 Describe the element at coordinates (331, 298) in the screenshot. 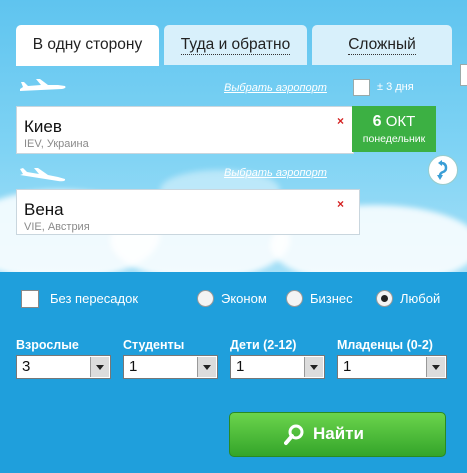

I see `class-business-label: Бизнес` at that location.